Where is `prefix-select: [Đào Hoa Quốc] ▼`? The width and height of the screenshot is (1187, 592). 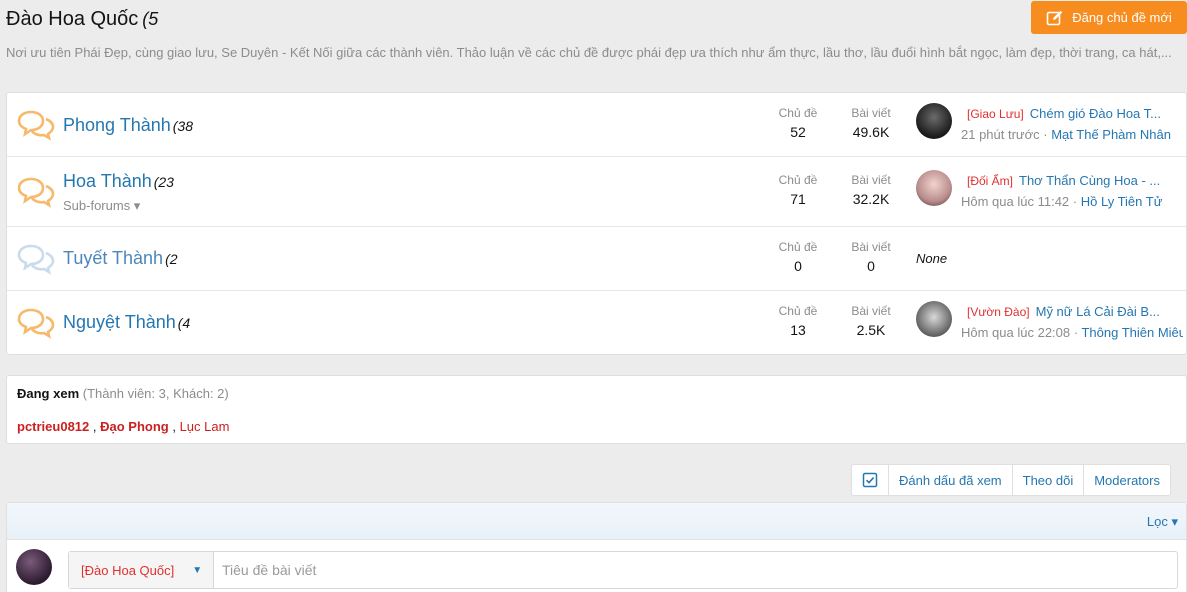 prefix-select: [Đào Hoa Quốc] ▼ is located at coordinates (141, 570).